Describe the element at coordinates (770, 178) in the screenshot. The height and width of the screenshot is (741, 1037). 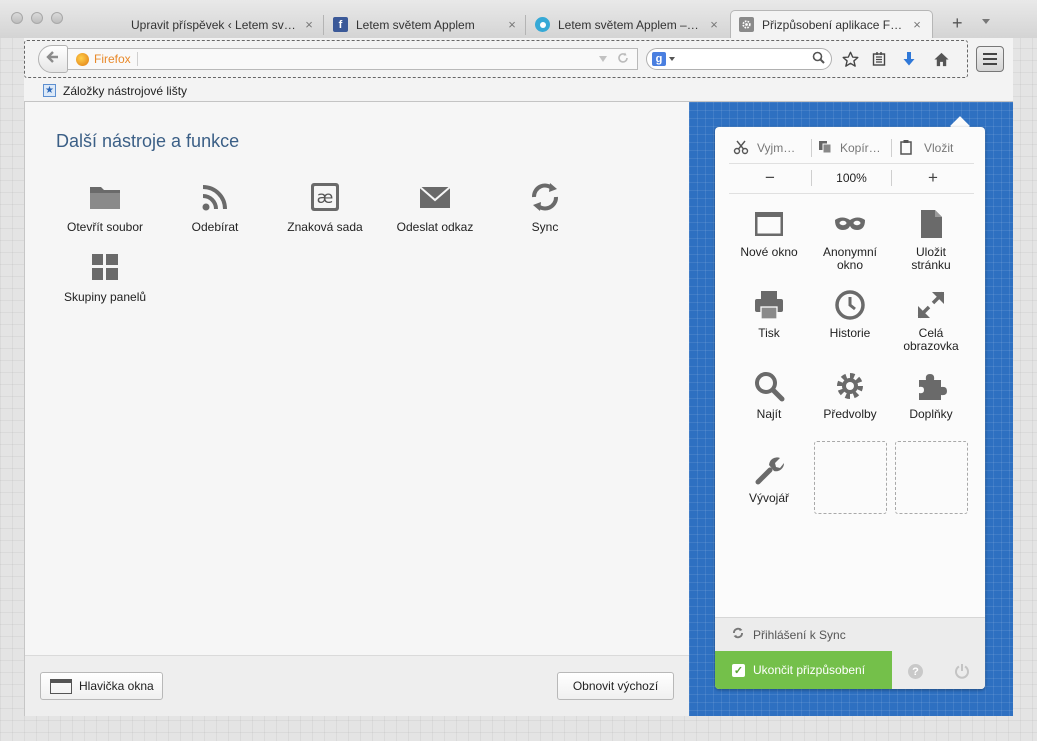
I see `zoom-out-button: −` at that location.